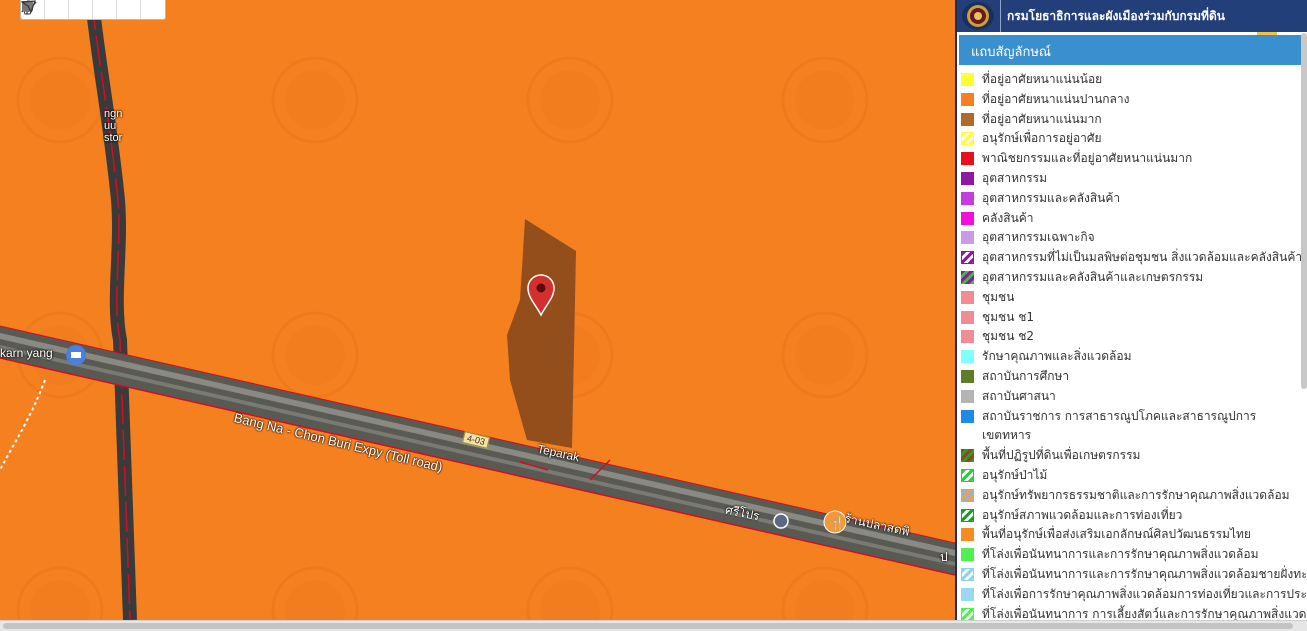 The height and width of the screenshot is (631, 1307). Describe the element at coordinates (1051, 197) in the screenshot. I see `legend-item-label: อุตสาหกรรมและคลังสินค้า` at that location.